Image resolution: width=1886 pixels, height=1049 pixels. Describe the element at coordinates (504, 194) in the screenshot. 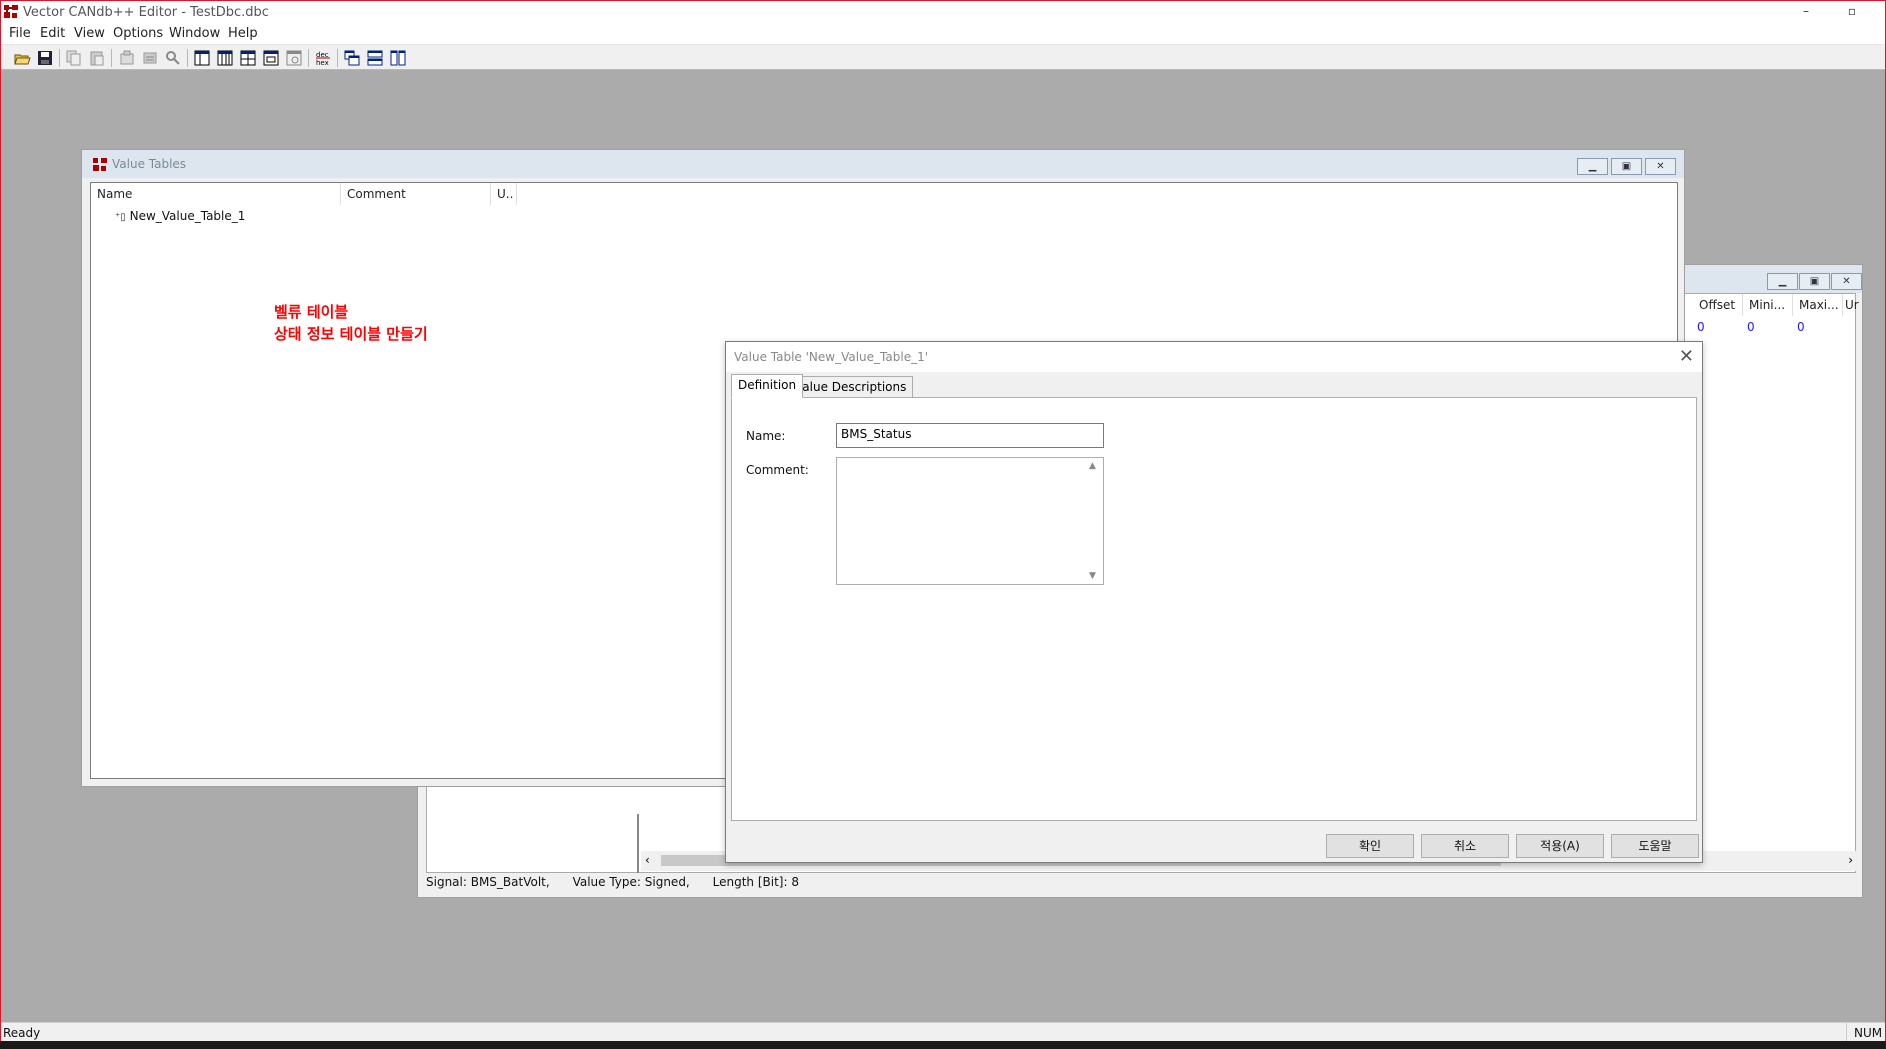

I see `column-header-unit: U..` at that location.